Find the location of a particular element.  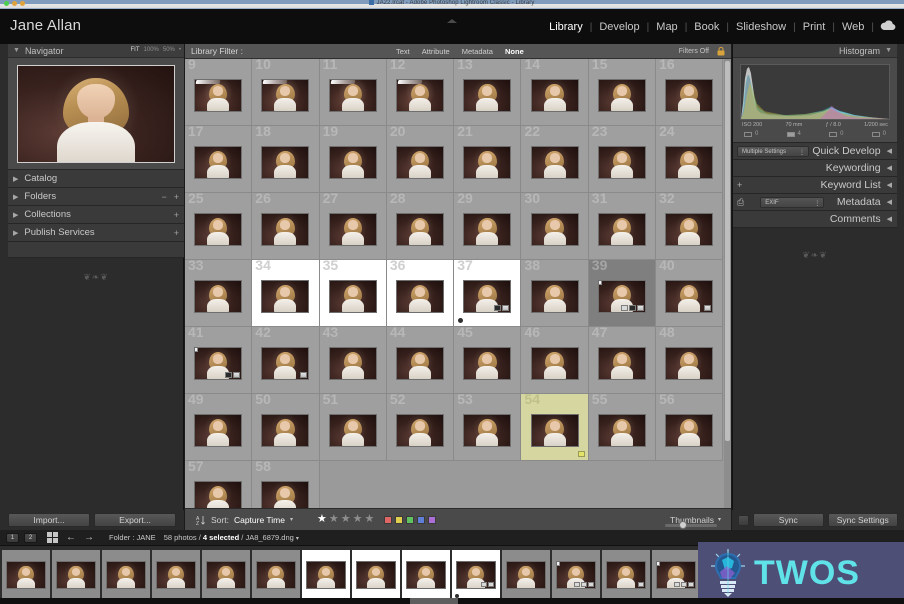

grid-cell: 22 is located at coordinates (555, 158).